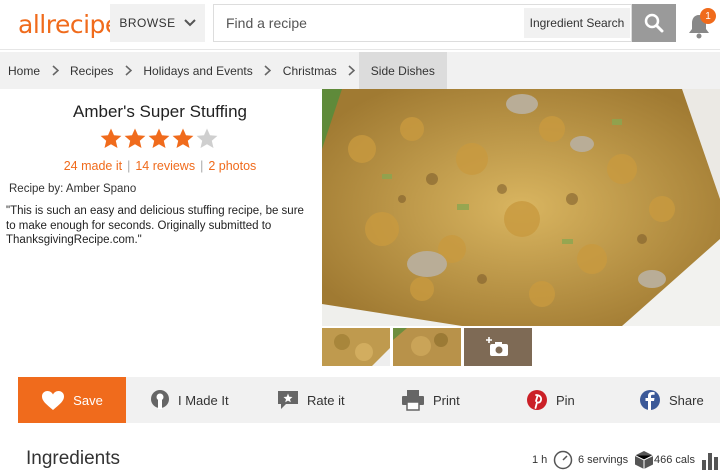 The width and height of the screenshot is (720, 472). I want to click on site-header: allrecipes BROWSE Ingredient Search 1, so click(360, 25).